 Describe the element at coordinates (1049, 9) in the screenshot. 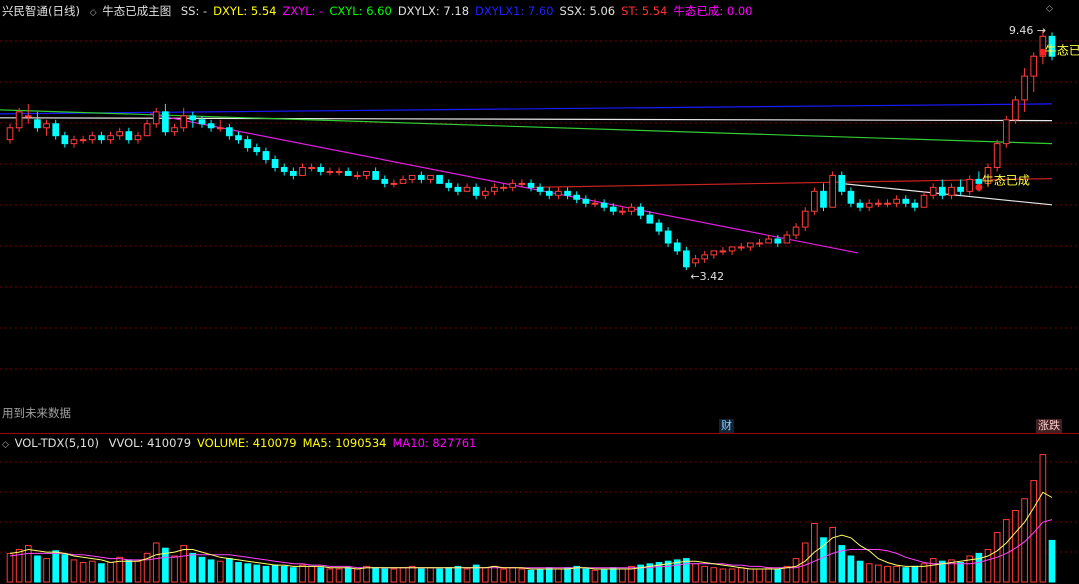

I see `expand-icon: ◇` at that location.